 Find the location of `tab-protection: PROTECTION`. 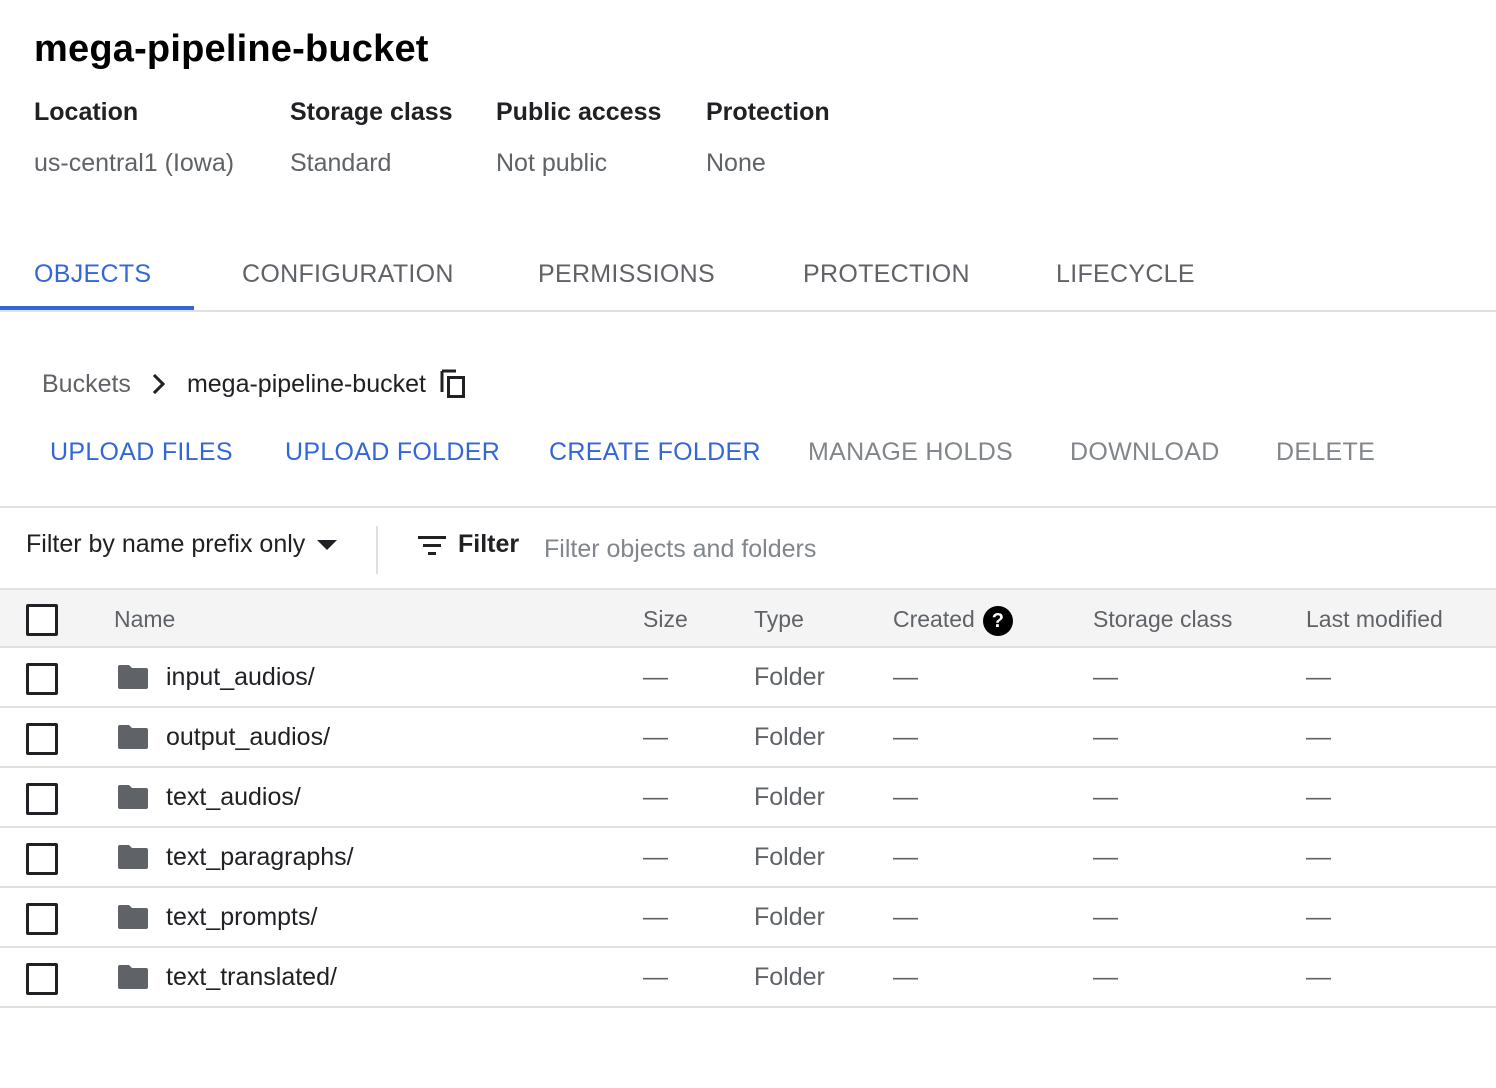

tab-protection: PROTECTION is located at coordinates (886, 273).